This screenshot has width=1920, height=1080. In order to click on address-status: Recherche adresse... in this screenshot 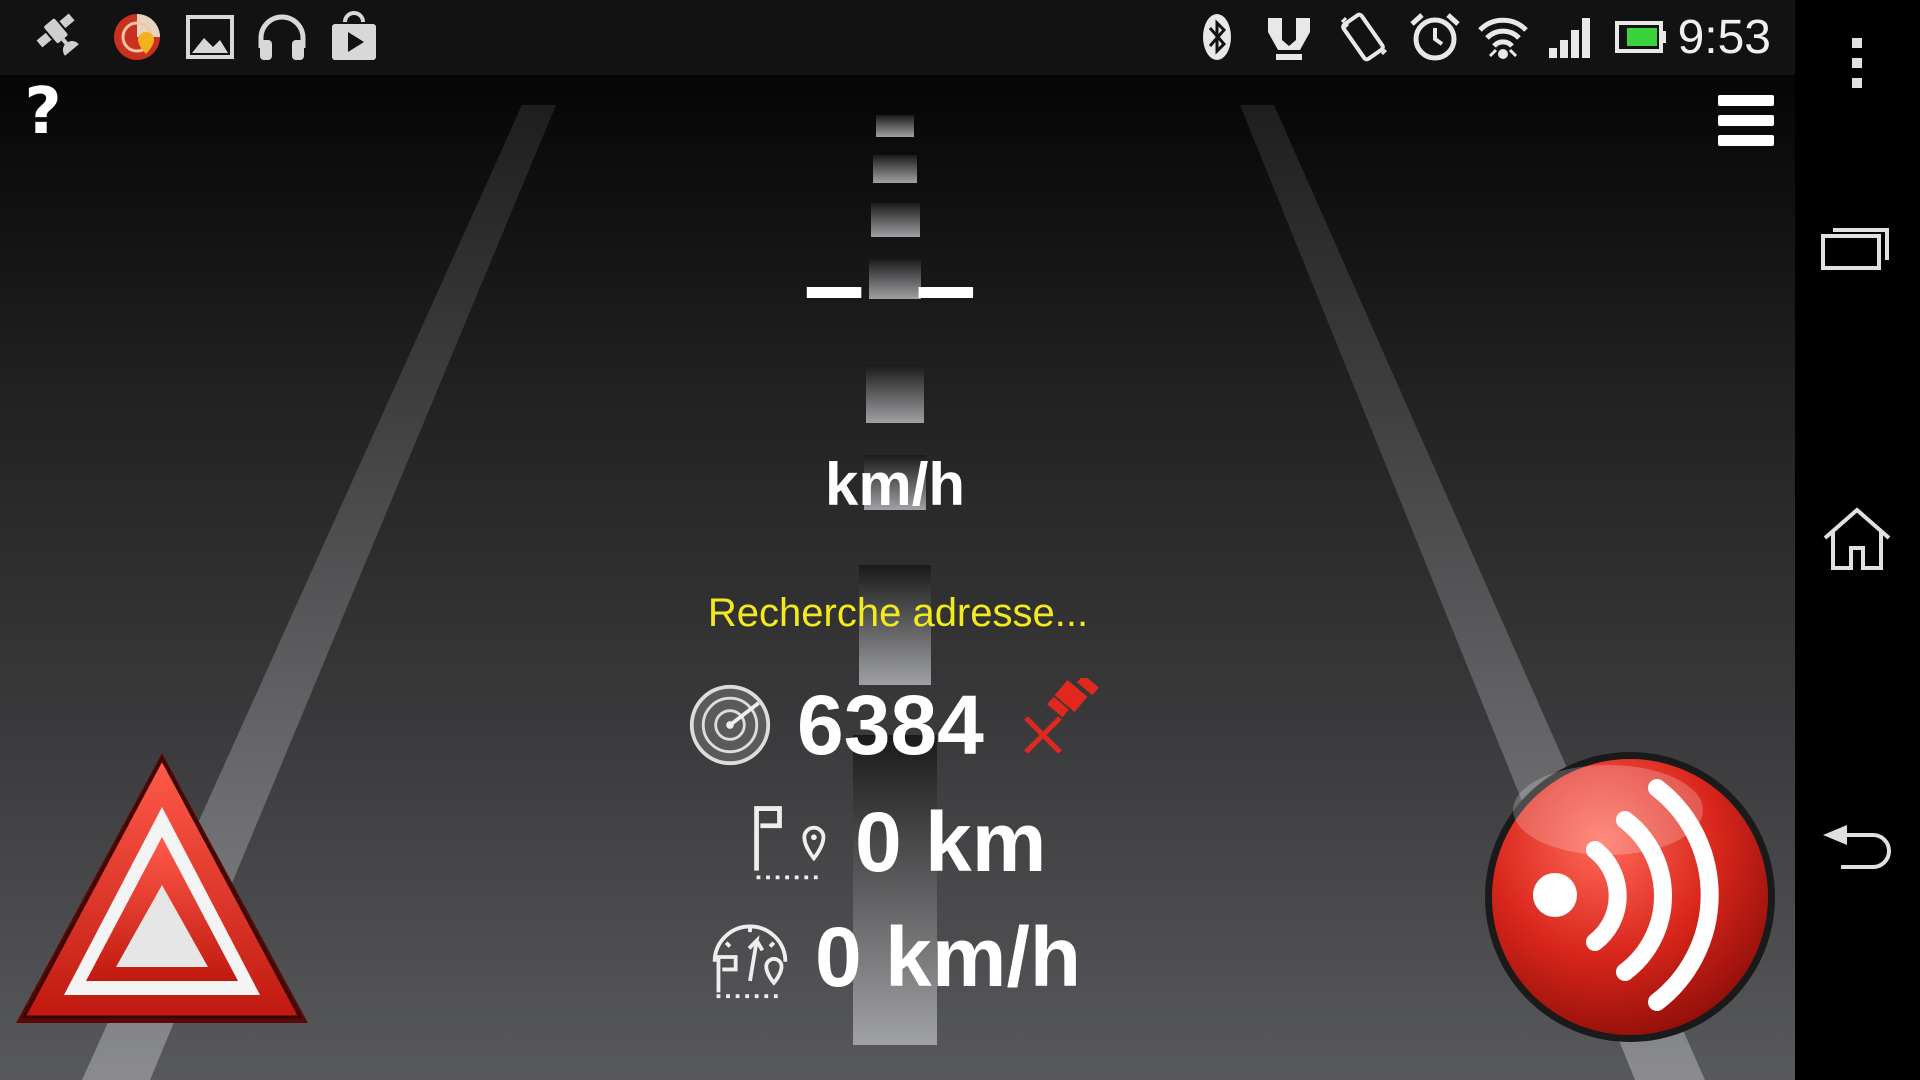, I will do `click(898, 613)`.